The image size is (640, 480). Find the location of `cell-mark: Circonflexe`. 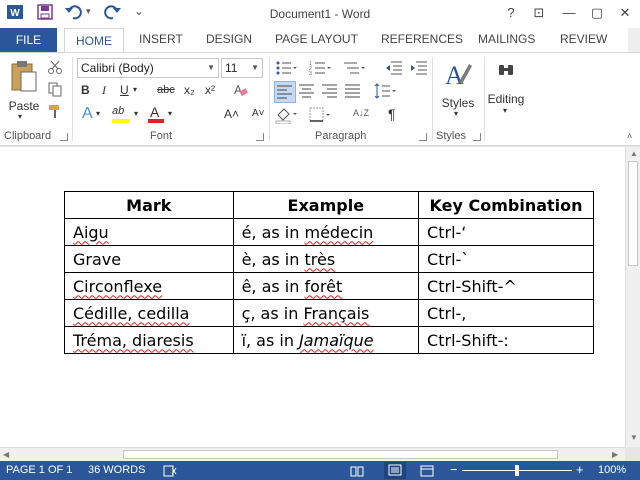

cell-mark: Circonflexe is located at coordinates (149, 286).